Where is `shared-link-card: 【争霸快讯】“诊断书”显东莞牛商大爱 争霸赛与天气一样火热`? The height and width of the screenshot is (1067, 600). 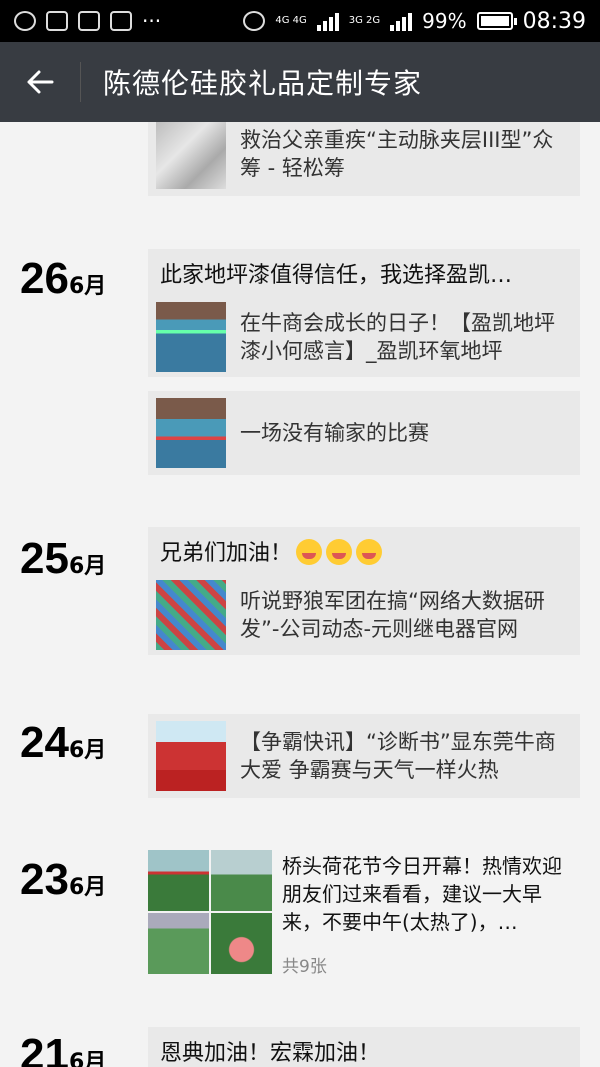
shared-link-card: 【争霸快讯】“诊断书”显东莞牛商大爱 争霸赛与天气一样火热 is located at coordinates (364, 756).